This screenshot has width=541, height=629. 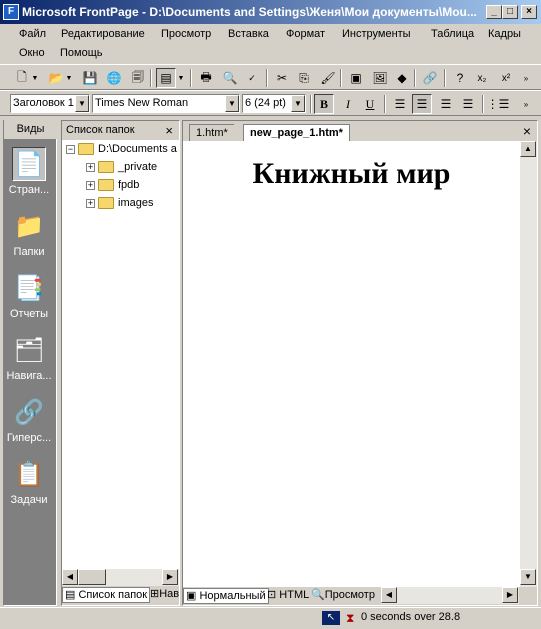 I want to click on tree-item: + images, so click(x=119, y=203).